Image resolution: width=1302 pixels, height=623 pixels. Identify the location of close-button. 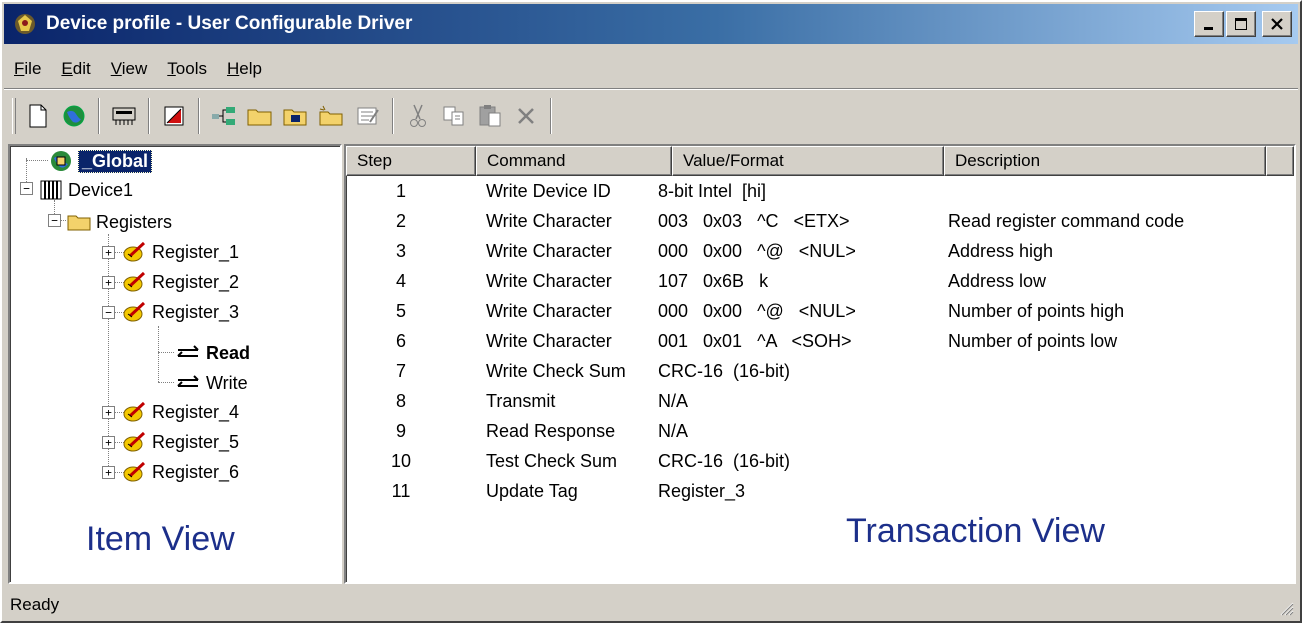
(1277, 24).